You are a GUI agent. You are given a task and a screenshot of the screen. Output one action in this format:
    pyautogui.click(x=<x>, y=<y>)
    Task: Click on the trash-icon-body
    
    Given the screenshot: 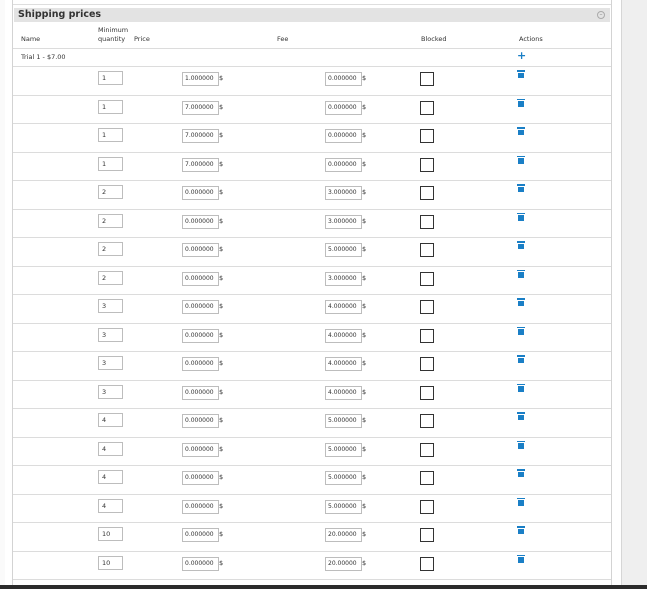 What is the action you would take?
    pyautogui.click(x=521, y=104)
    